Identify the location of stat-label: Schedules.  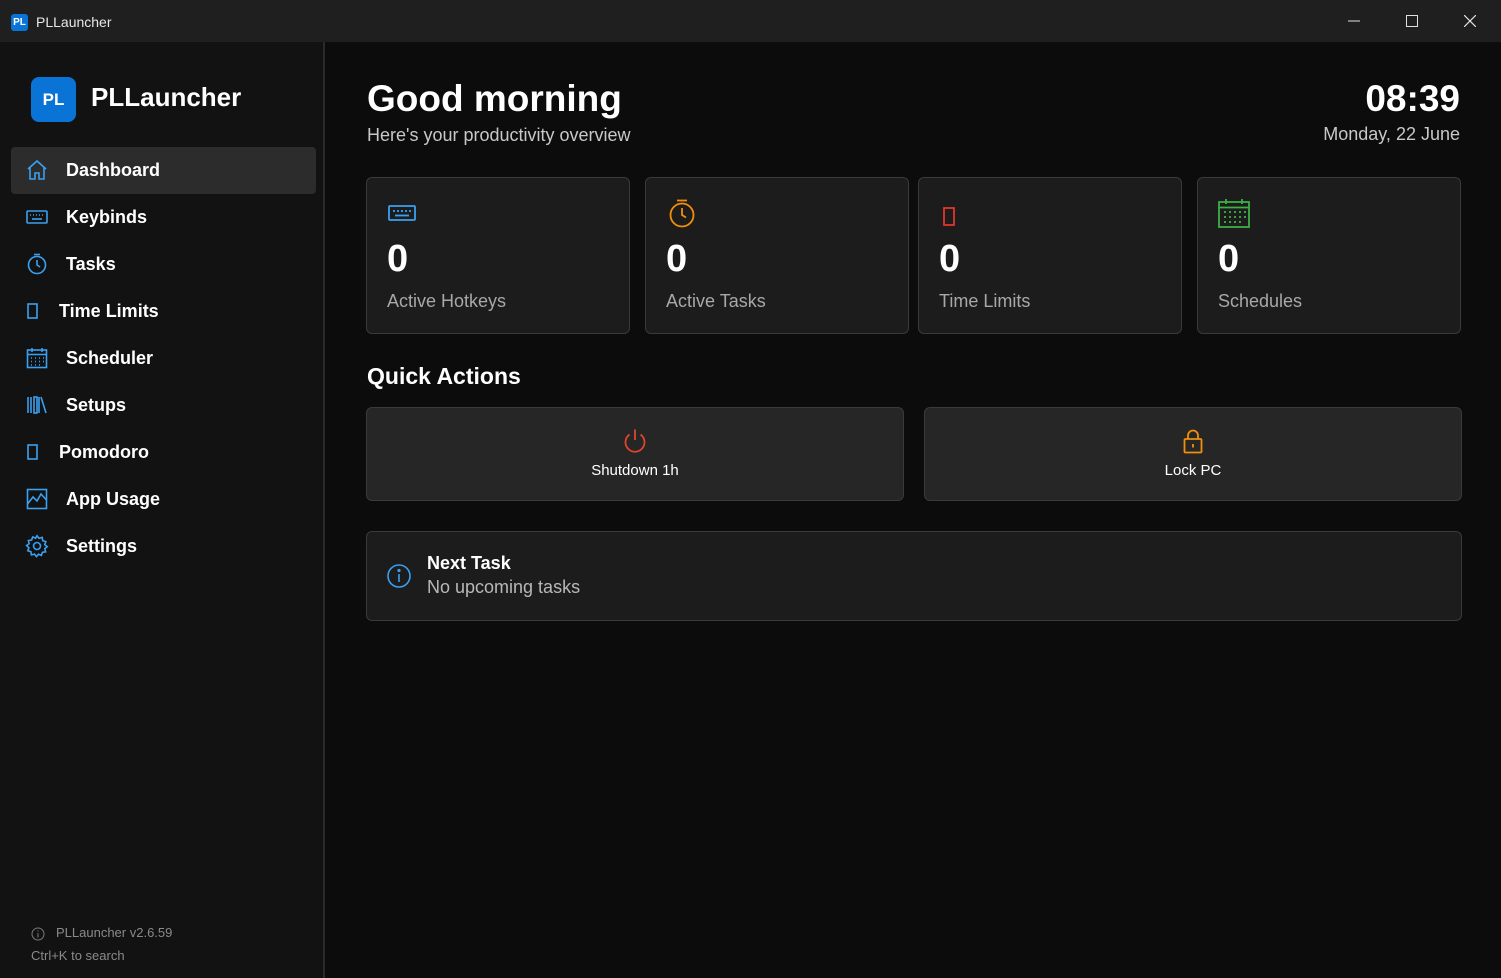
(1260, 301).